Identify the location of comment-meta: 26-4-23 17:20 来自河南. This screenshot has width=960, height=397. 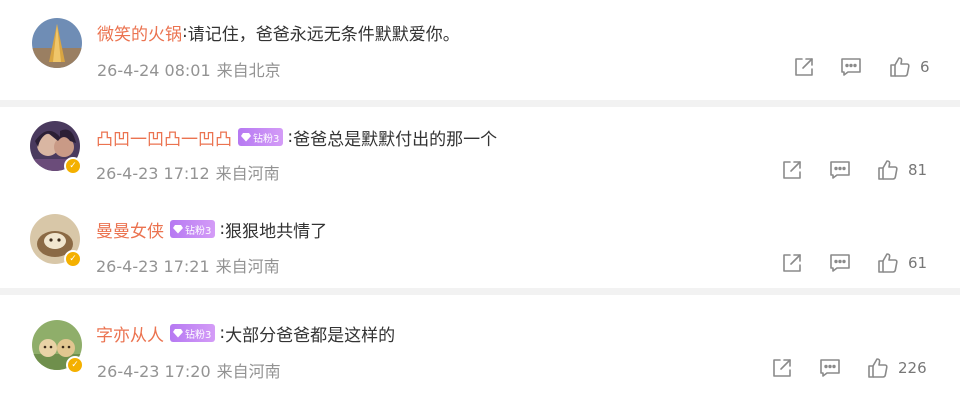
(189, 370).